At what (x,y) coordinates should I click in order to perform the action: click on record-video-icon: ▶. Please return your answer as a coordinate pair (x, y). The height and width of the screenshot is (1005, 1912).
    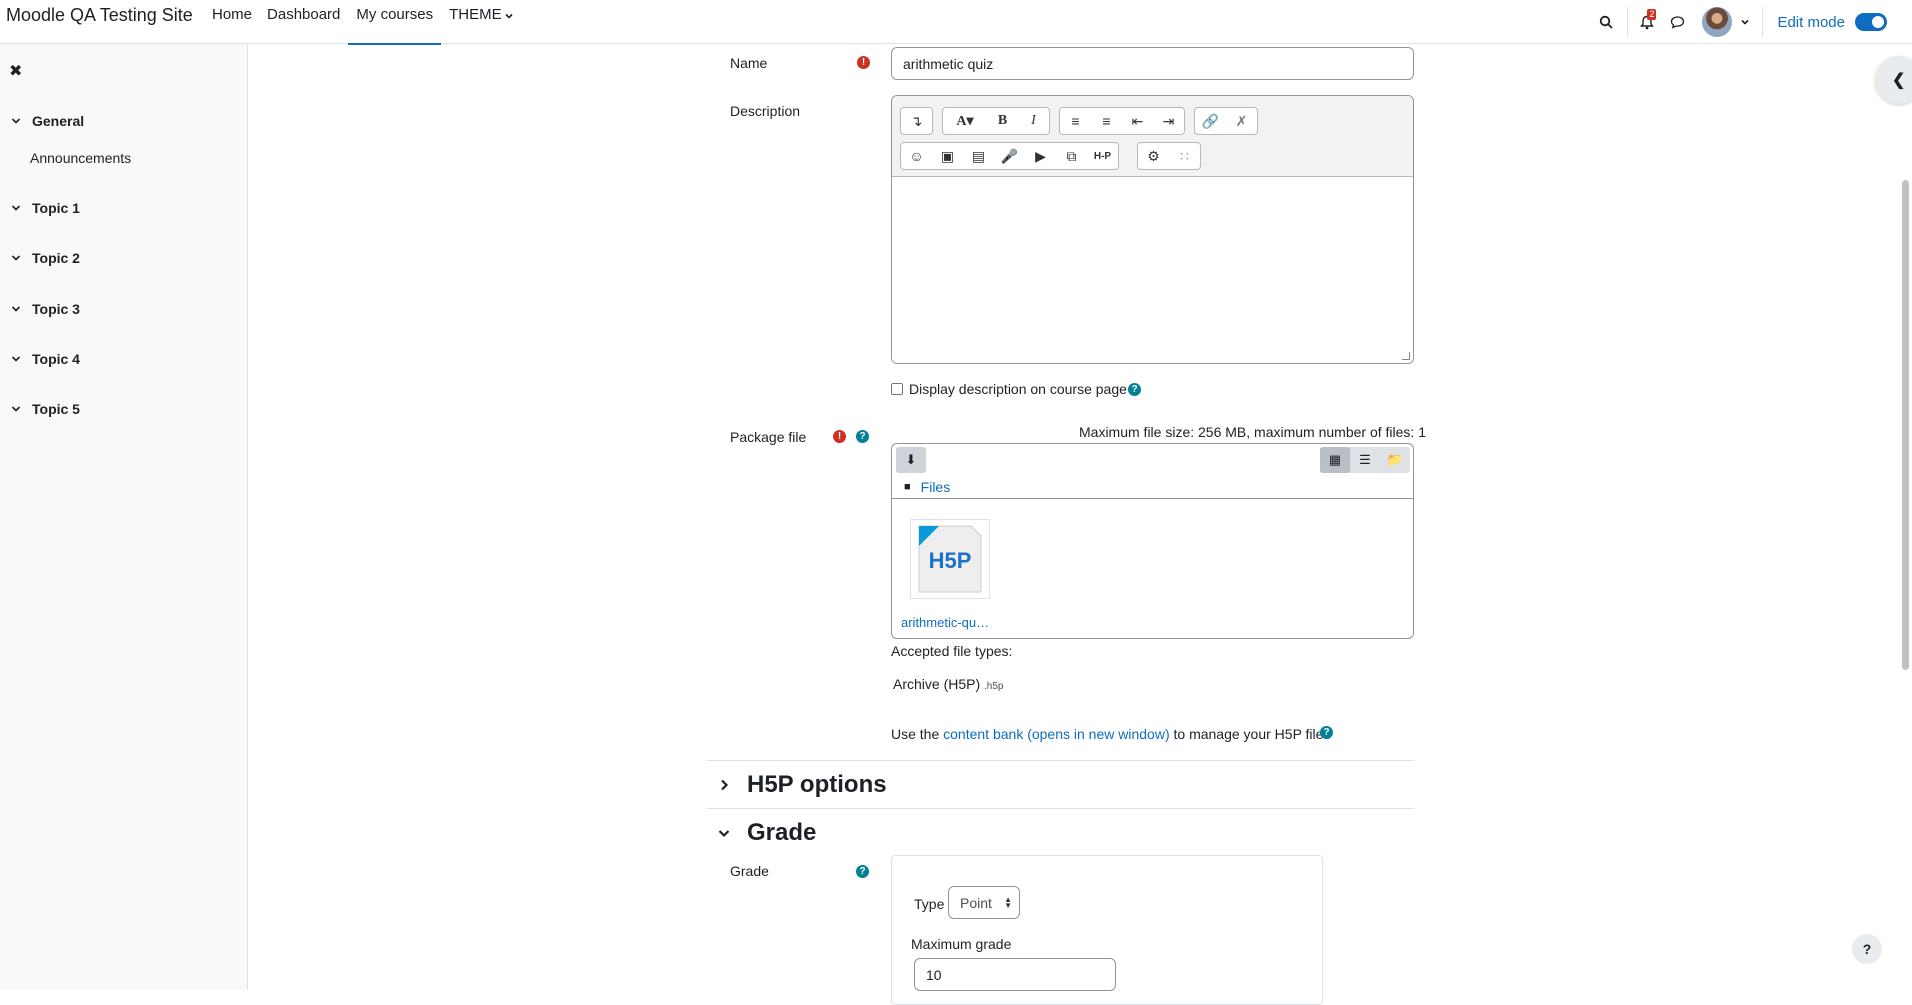
    Looking at the image, I should click on (1040, 156).